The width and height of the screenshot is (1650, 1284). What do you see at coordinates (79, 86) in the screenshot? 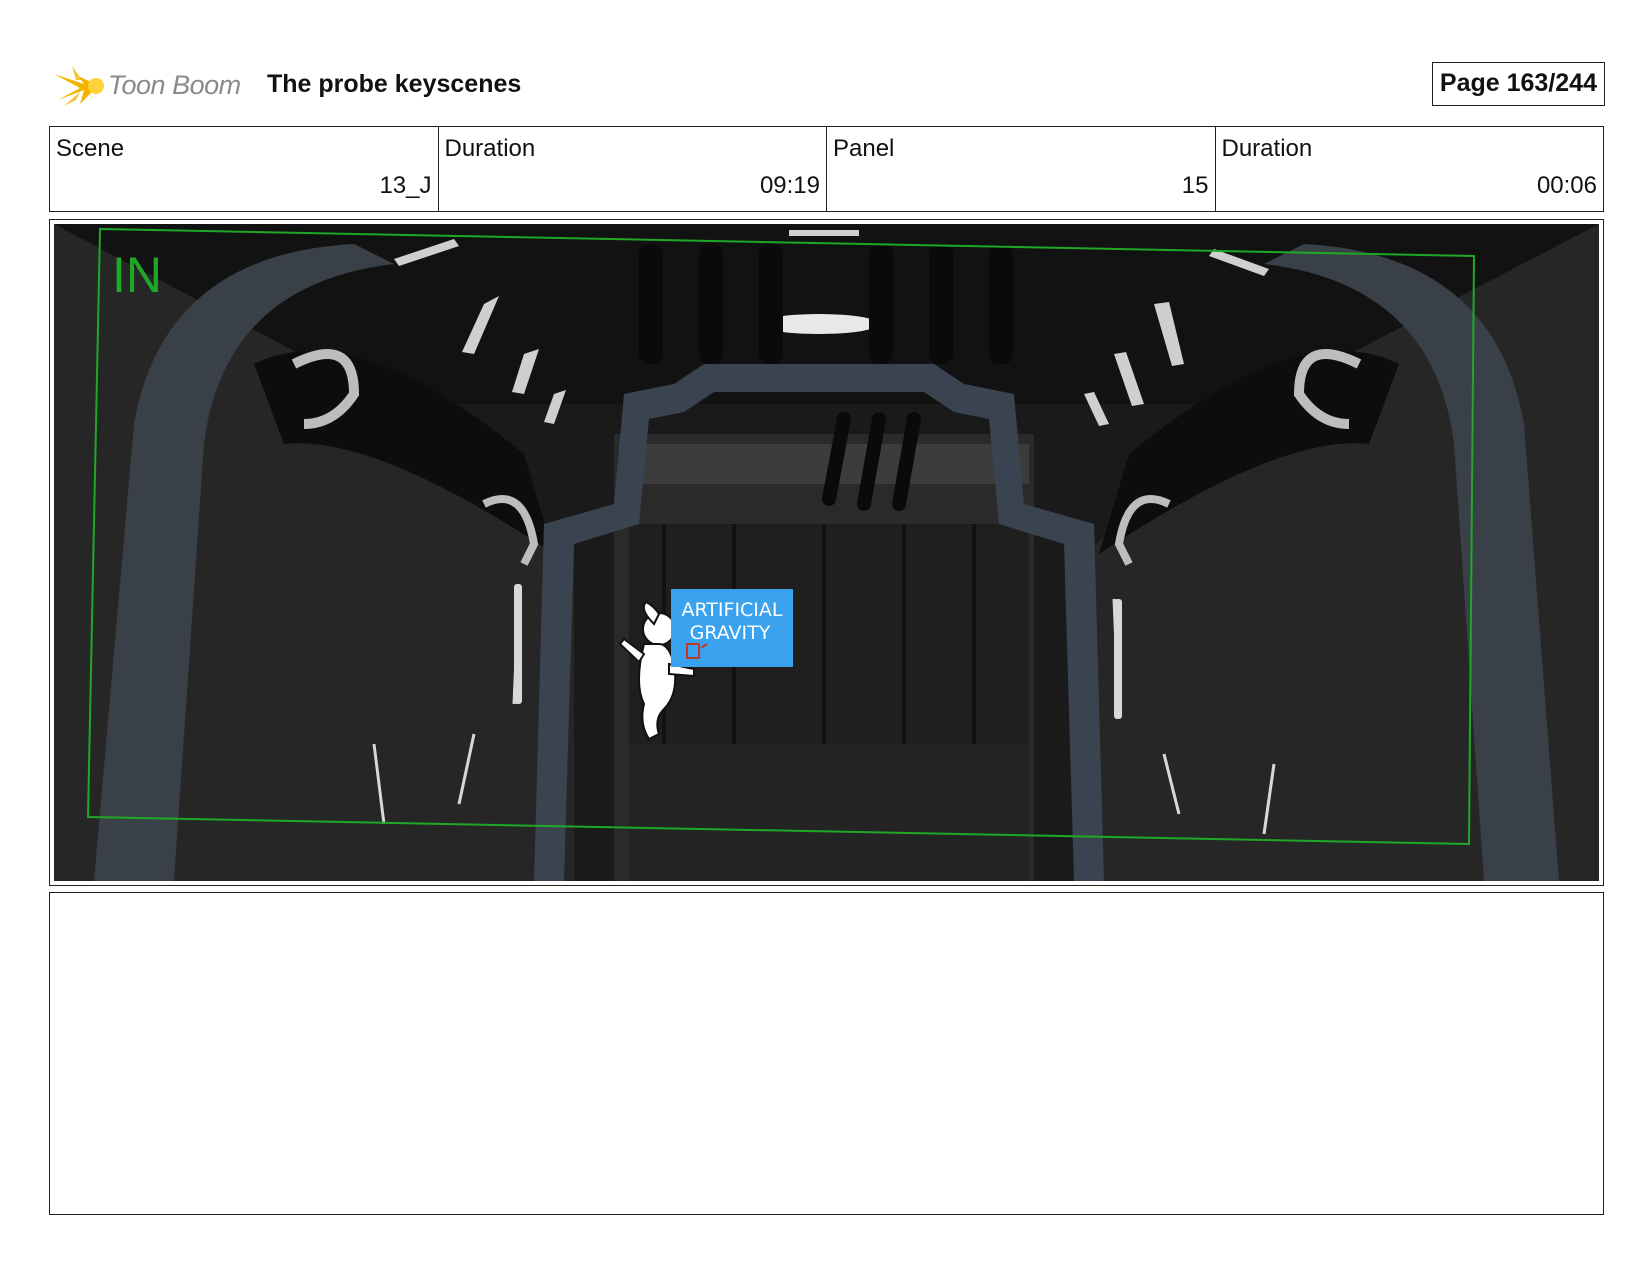
I see `starburst-icon` at bounding box center [79, 86].